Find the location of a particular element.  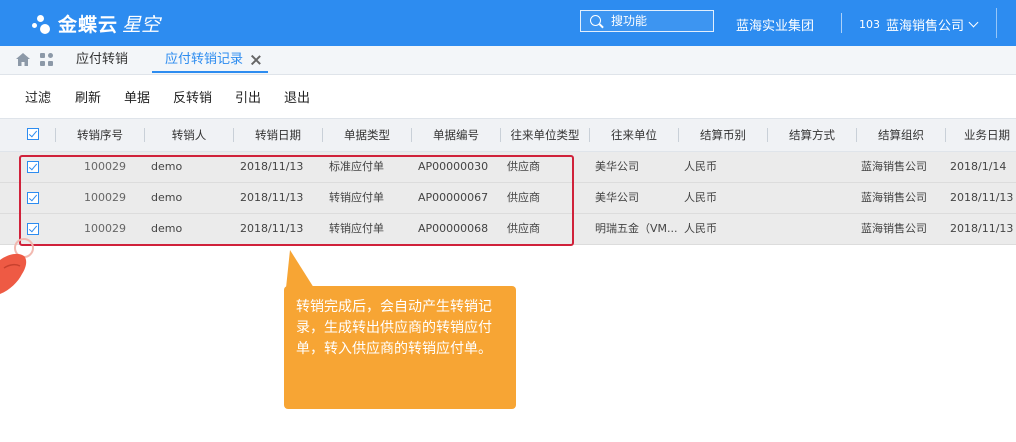

org-name: 蓝海实业集团 is located at coordinates (775, 24).